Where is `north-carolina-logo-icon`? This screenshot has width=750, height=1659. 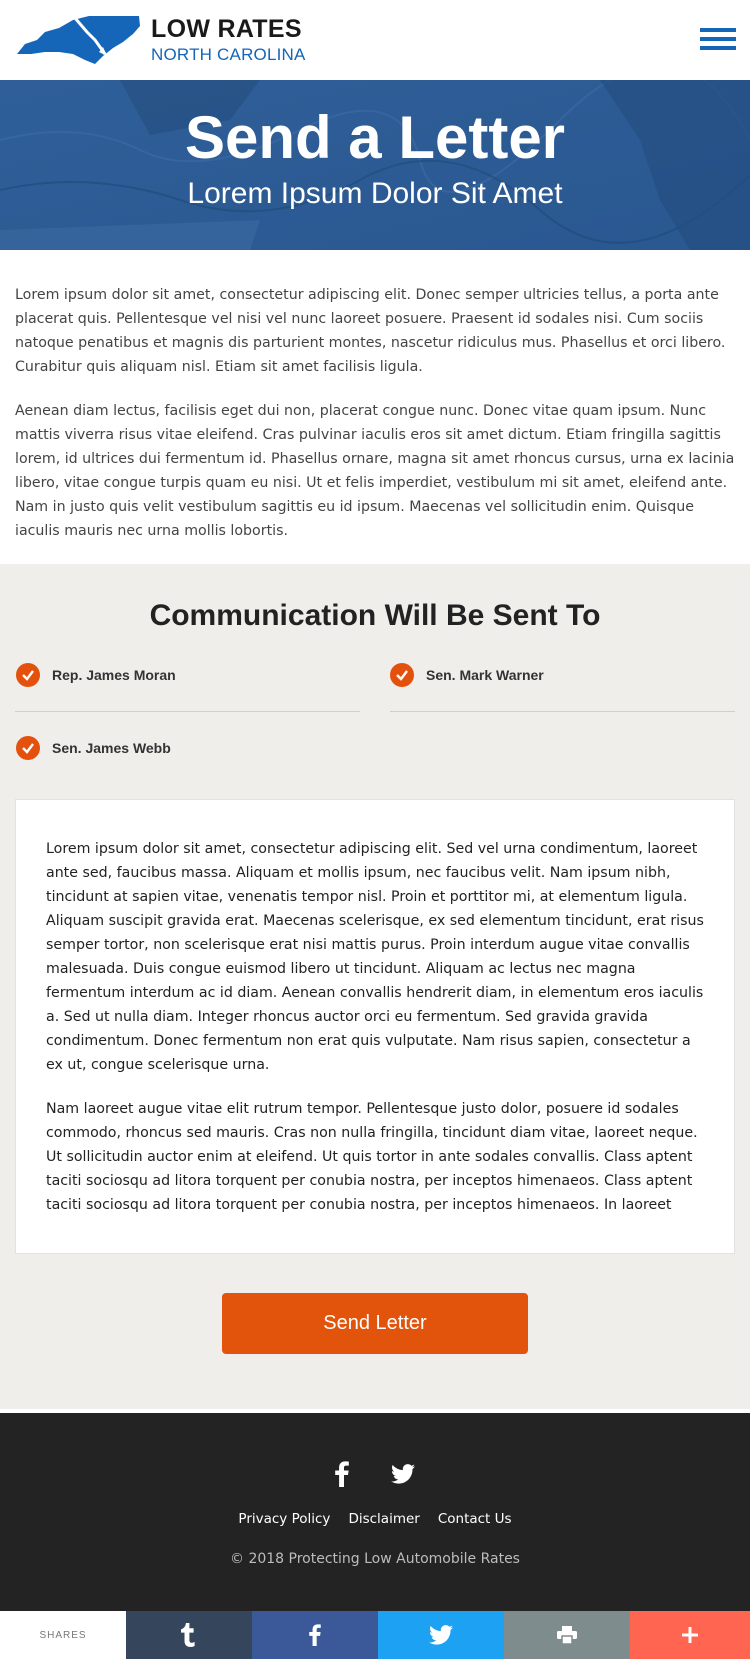 north-carolina-logo-icon is located at coordinates (78, 40).